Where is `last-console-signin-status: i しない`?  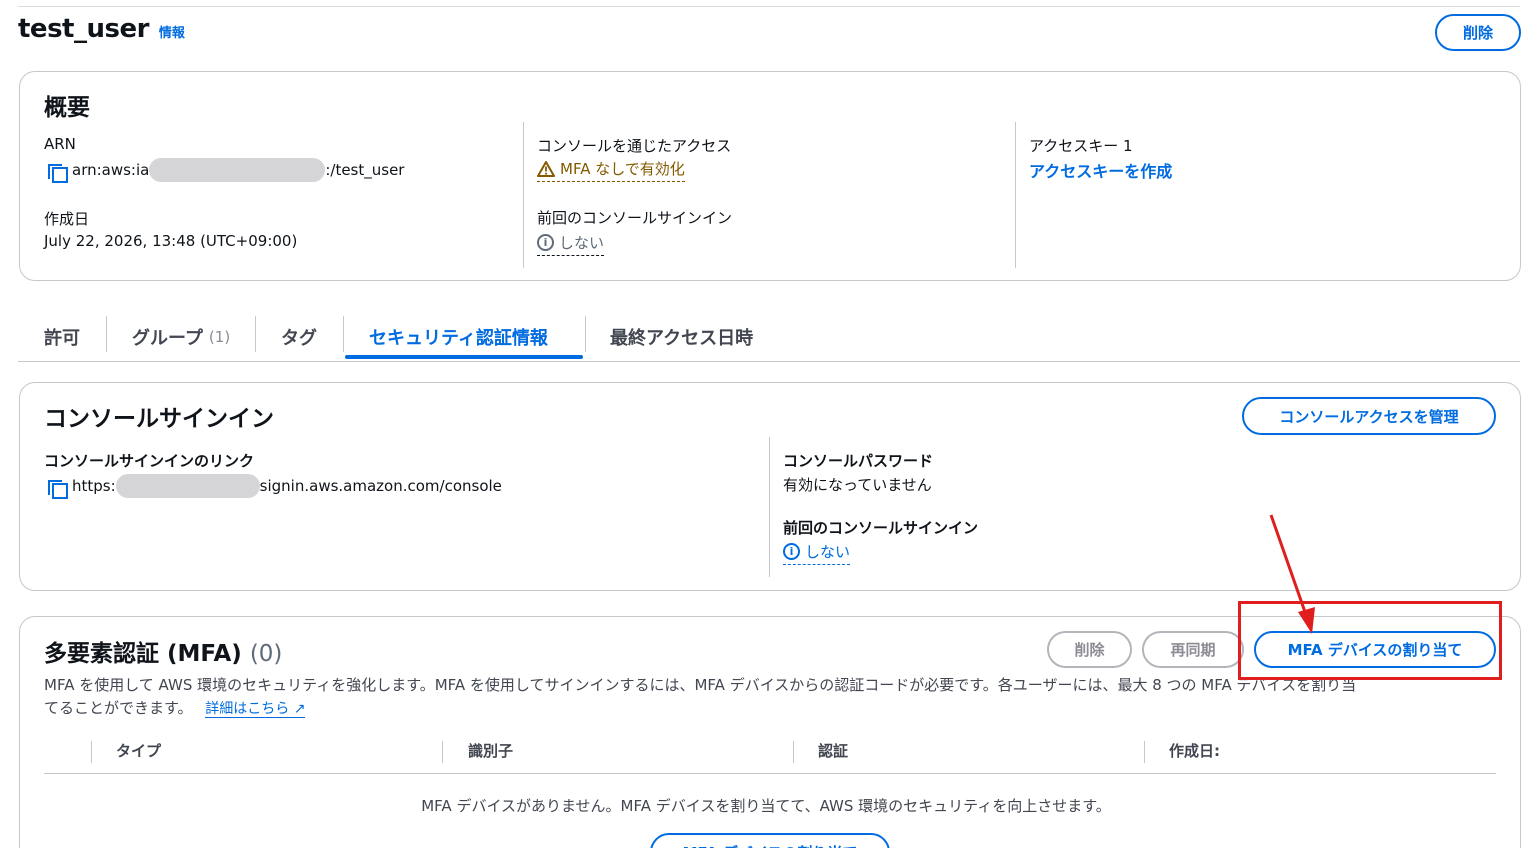
last-console-signin-status: i しない is located at coordinates (817, 553).